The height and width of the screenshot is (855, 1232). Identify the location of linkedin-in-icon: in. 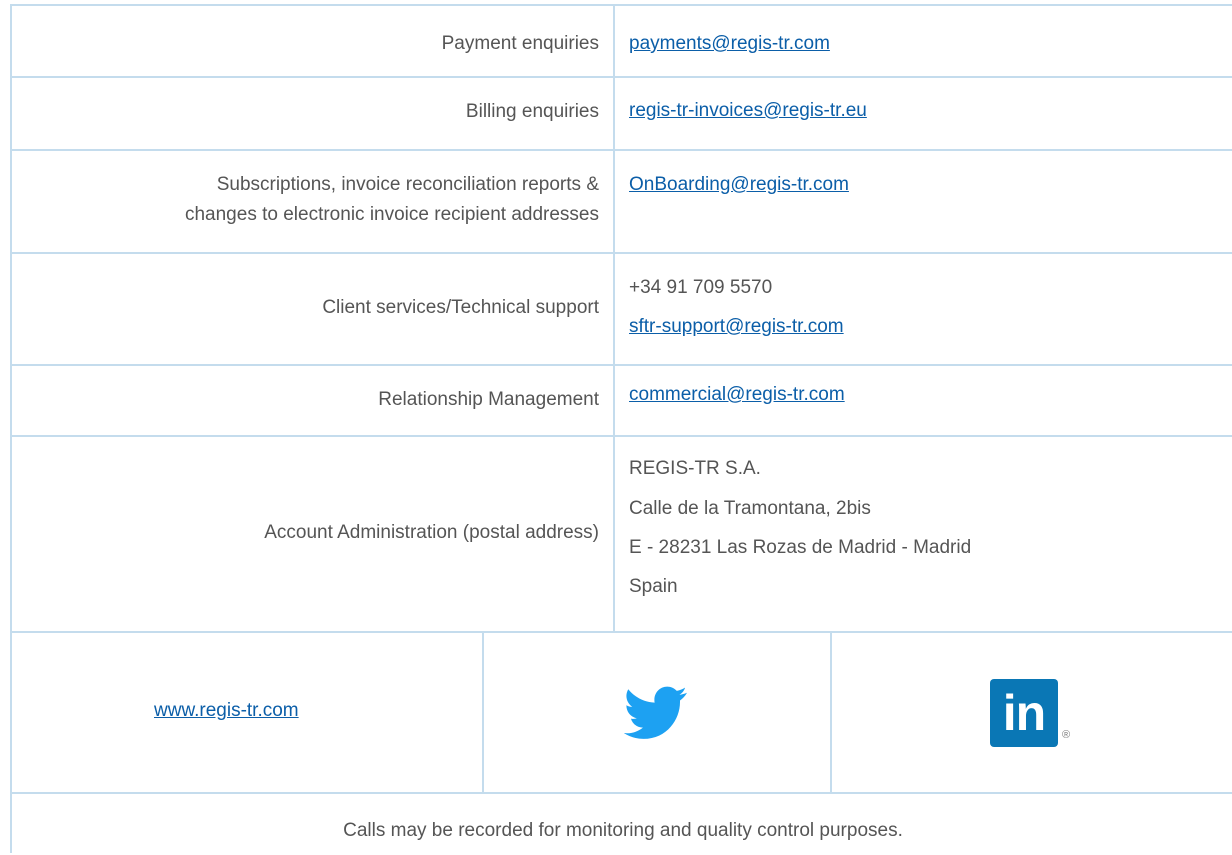
(1024, 713).